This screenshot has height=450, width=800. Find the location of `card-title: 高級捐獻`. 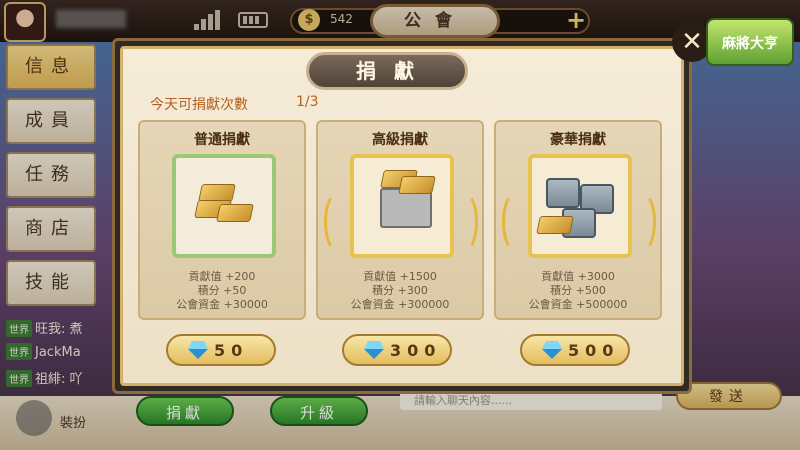

card-title: 高級捐獻 is located at coordinates (400, 140).